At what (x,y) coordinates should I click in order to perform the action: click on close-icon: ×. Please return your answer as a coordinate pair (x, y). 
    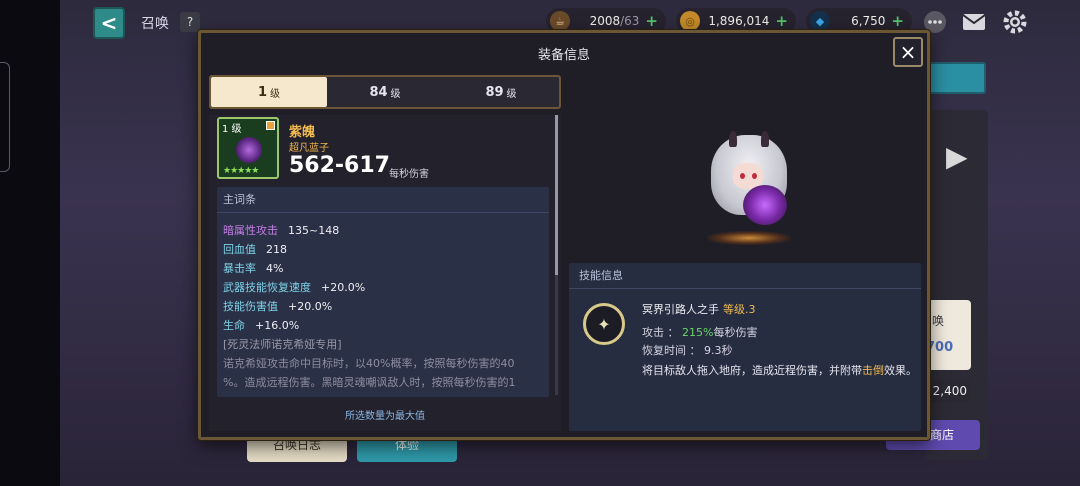
    Looking at the image, I should click on (908, 52).